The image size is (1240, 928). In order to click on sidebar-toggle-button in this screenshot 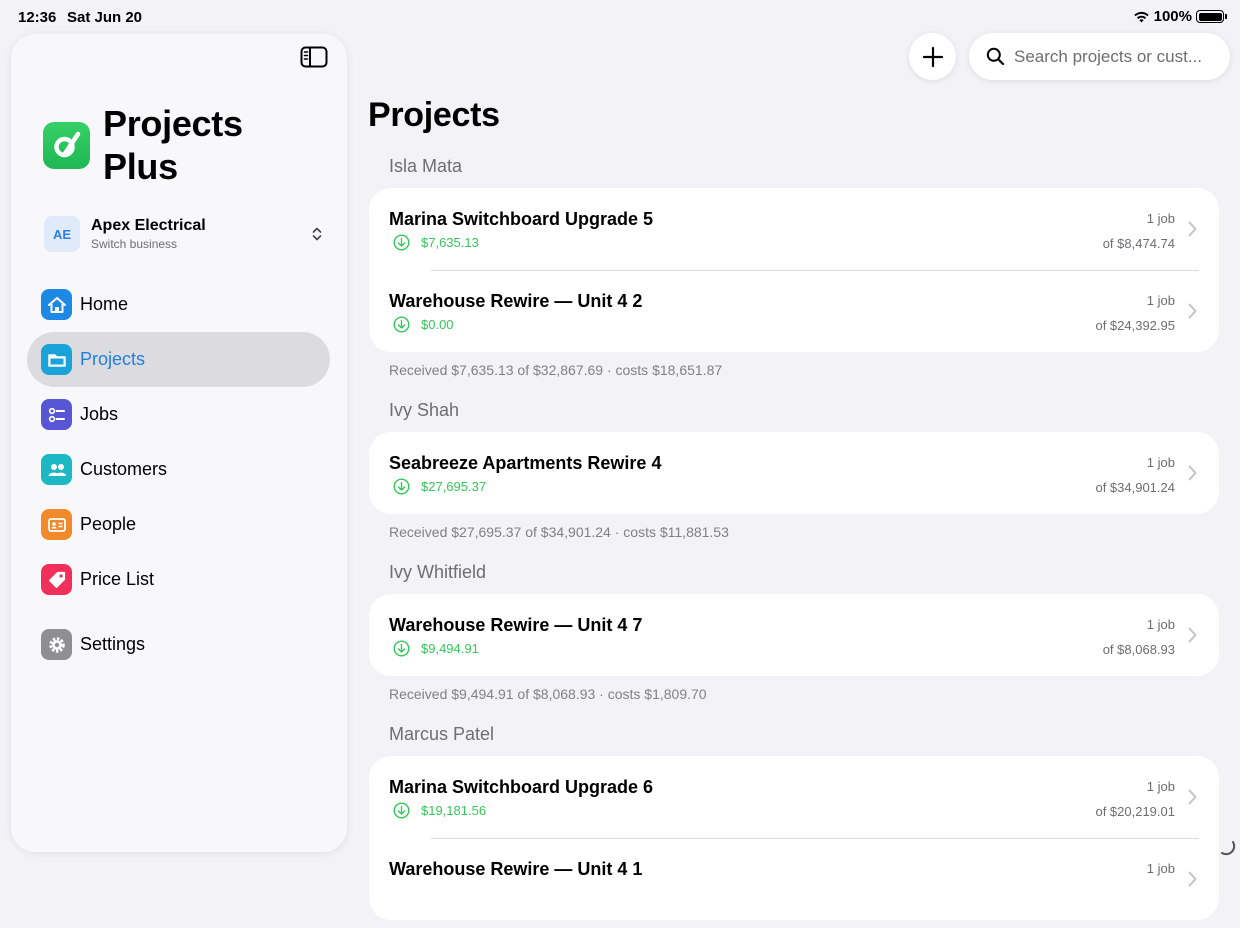, I will do `click(314, 57)`.